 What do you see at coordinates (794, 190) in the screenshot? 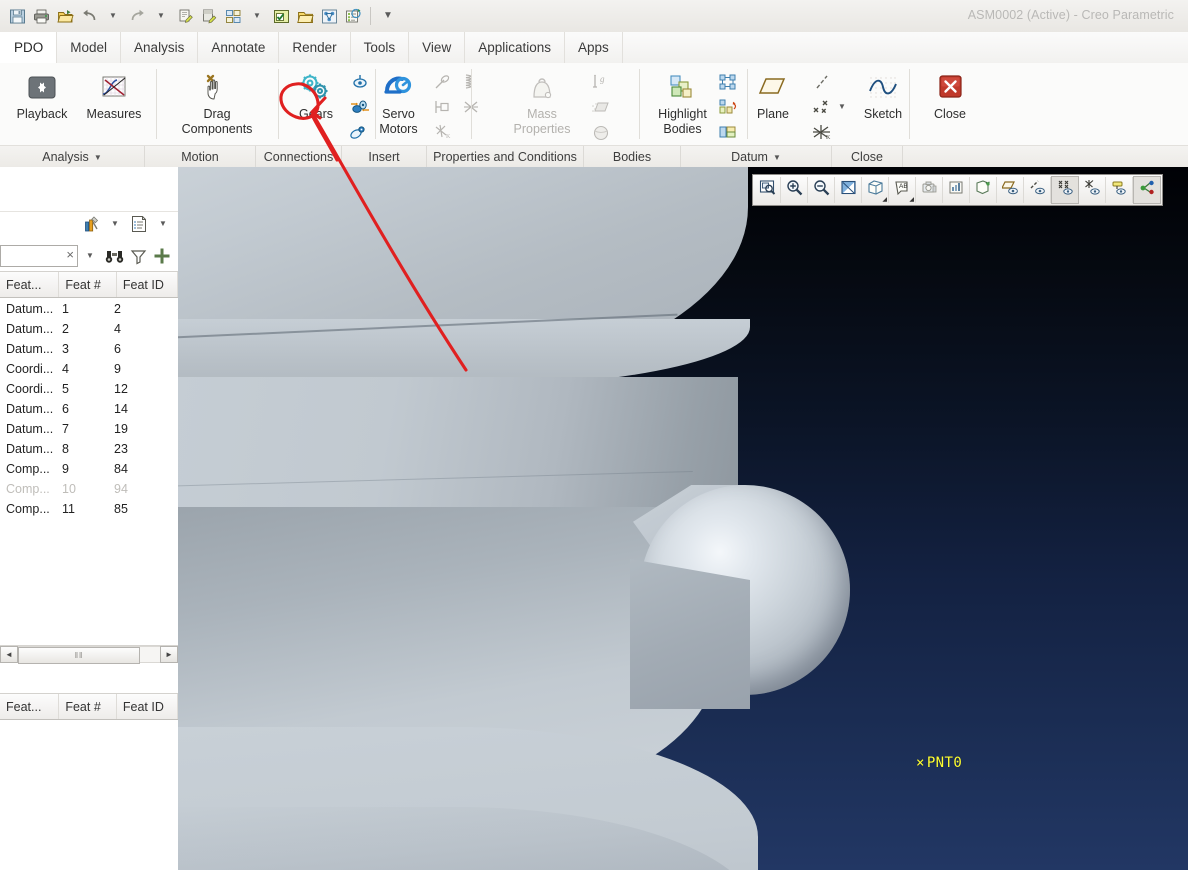
I see `zoom-in-button` at bounding box center [794, 190].